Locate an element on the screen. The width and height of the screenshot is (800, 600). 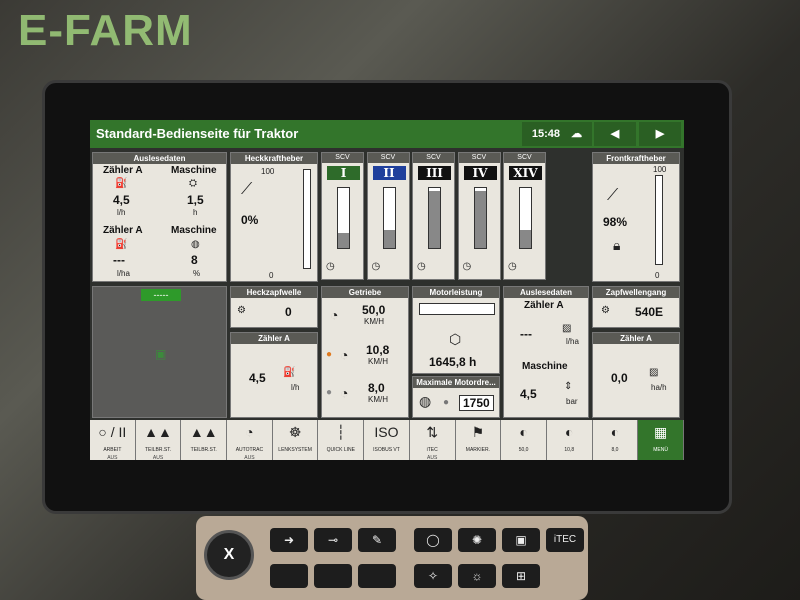
shortcut-button: ▦ MENÜ is located at coordinates (661, 440).